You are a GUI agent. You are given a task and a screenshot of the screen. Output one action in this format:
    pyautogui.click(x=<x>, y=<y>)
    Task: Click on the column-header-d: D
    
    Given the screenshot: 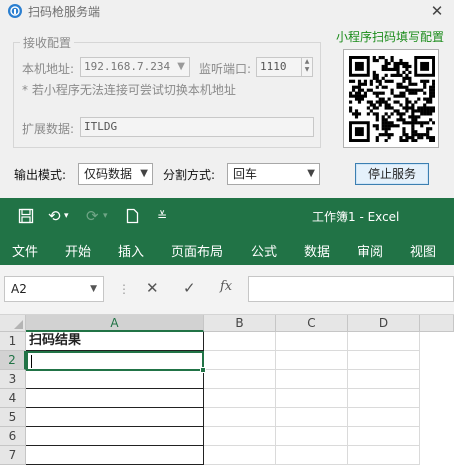 What is the action you would take?
    pyautogui.click(x=384, y=323)
    